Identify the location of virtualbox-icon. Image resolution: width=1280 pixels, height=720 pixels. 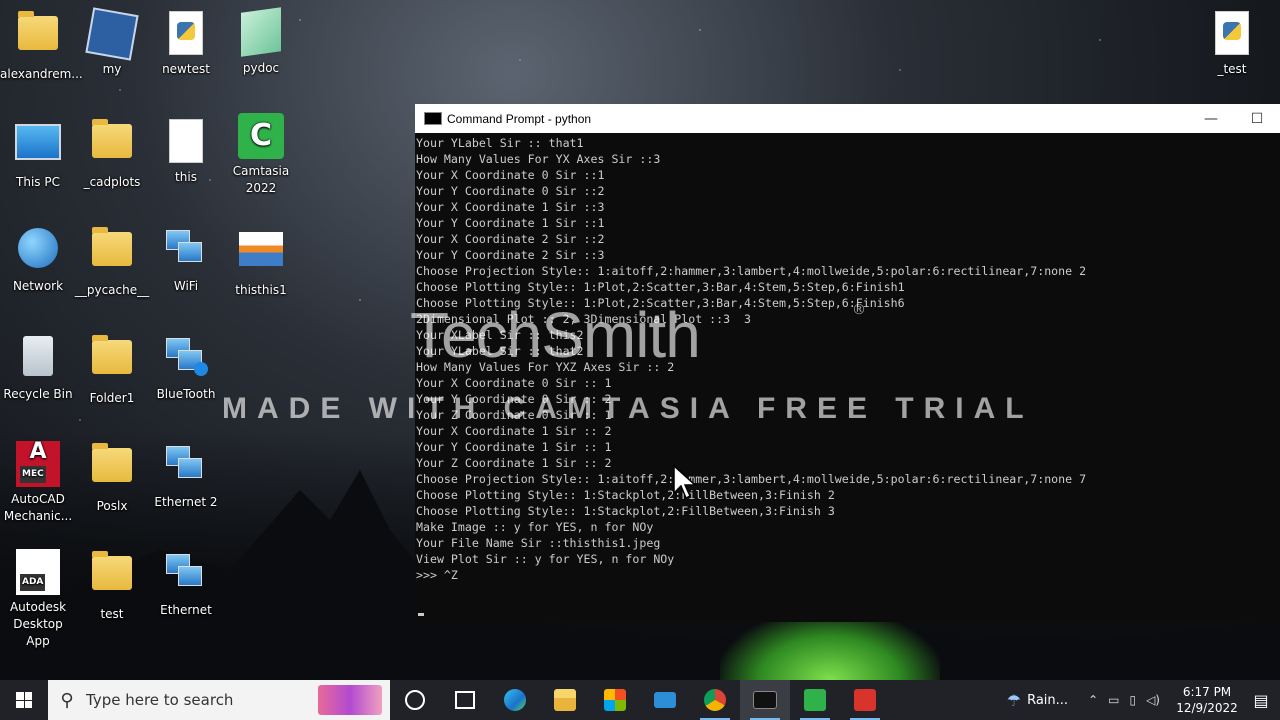
(112, 34).